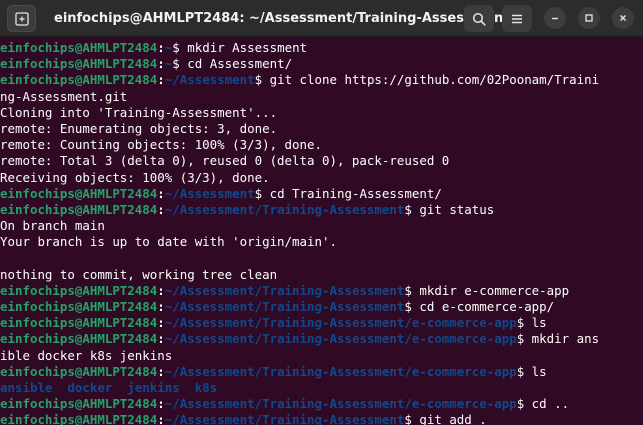 The height and width of the screenshot is (425, 643). What do you see at coordinates (321, 64) in the screenshot?
I see `prompt-line: einfochips@AHMLPT2484:~$ cd Assessment/` at bounding box center [321, 64].